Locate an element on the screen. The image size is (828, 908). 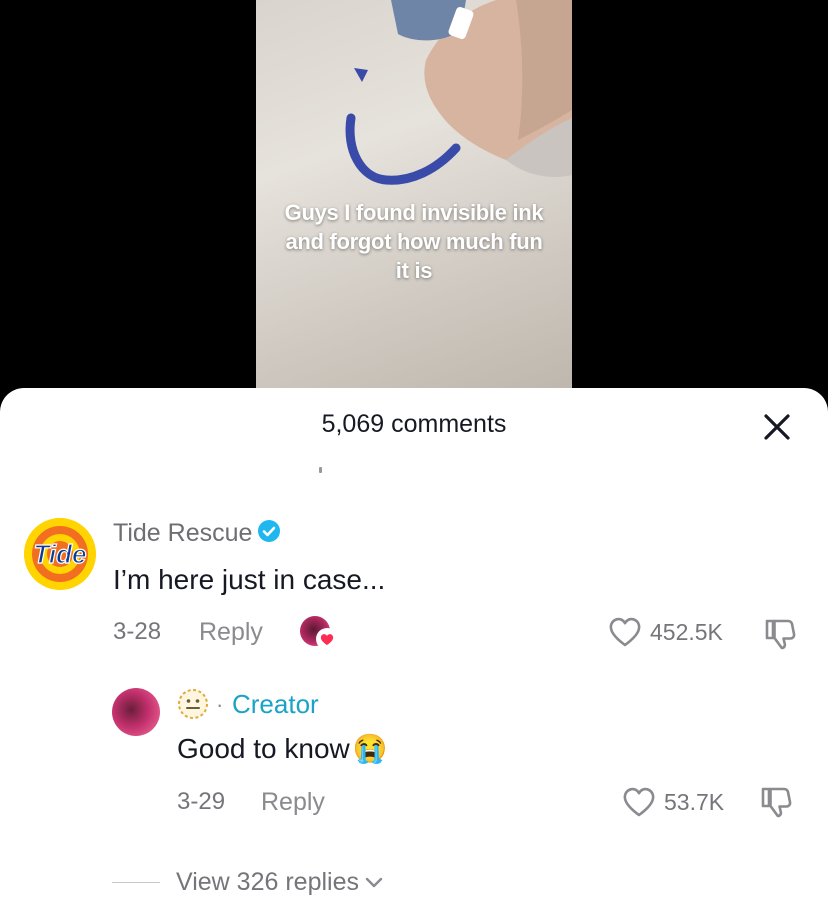
loudly-crying-emoji: 😭 is located at coordinates (370, 748).